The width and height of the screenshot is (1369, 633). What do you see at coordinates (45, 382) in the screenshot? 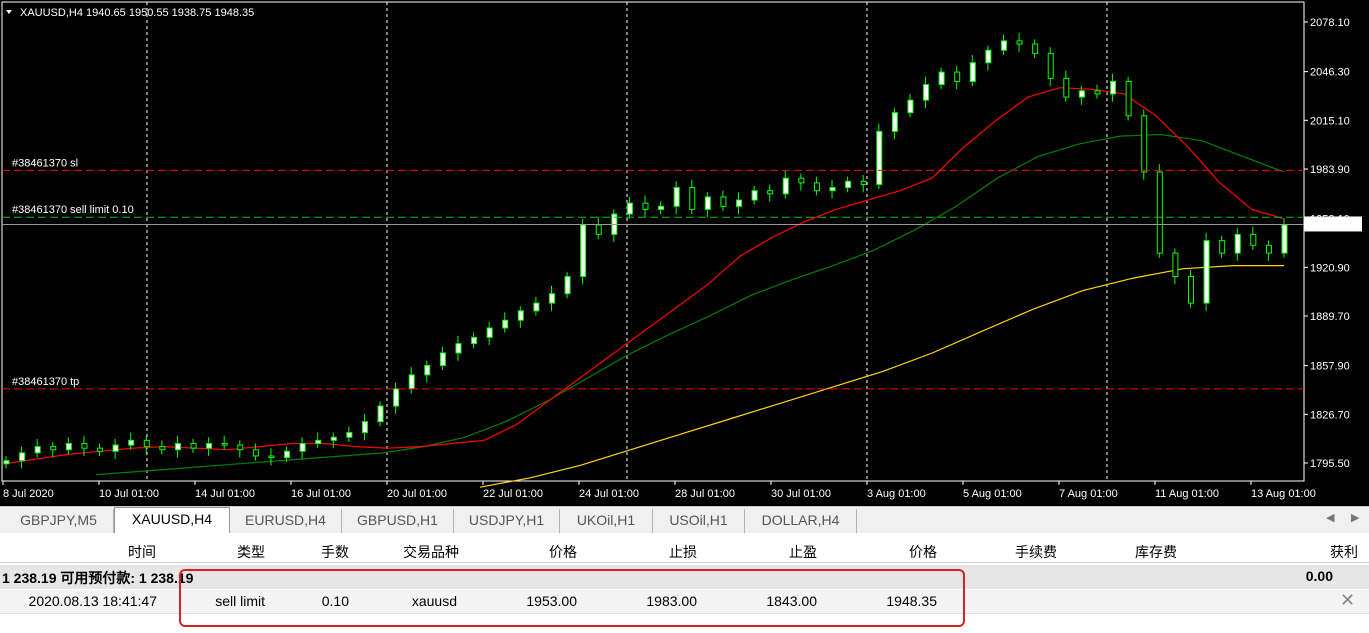
I see `tp-label: #38461370 tp` at bounding box center [45, 382].